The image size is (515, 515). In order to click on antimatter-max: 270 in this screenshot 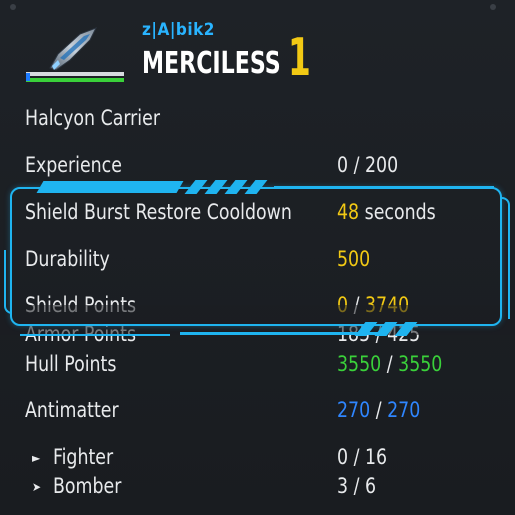, I will do `click(404, 410)`.